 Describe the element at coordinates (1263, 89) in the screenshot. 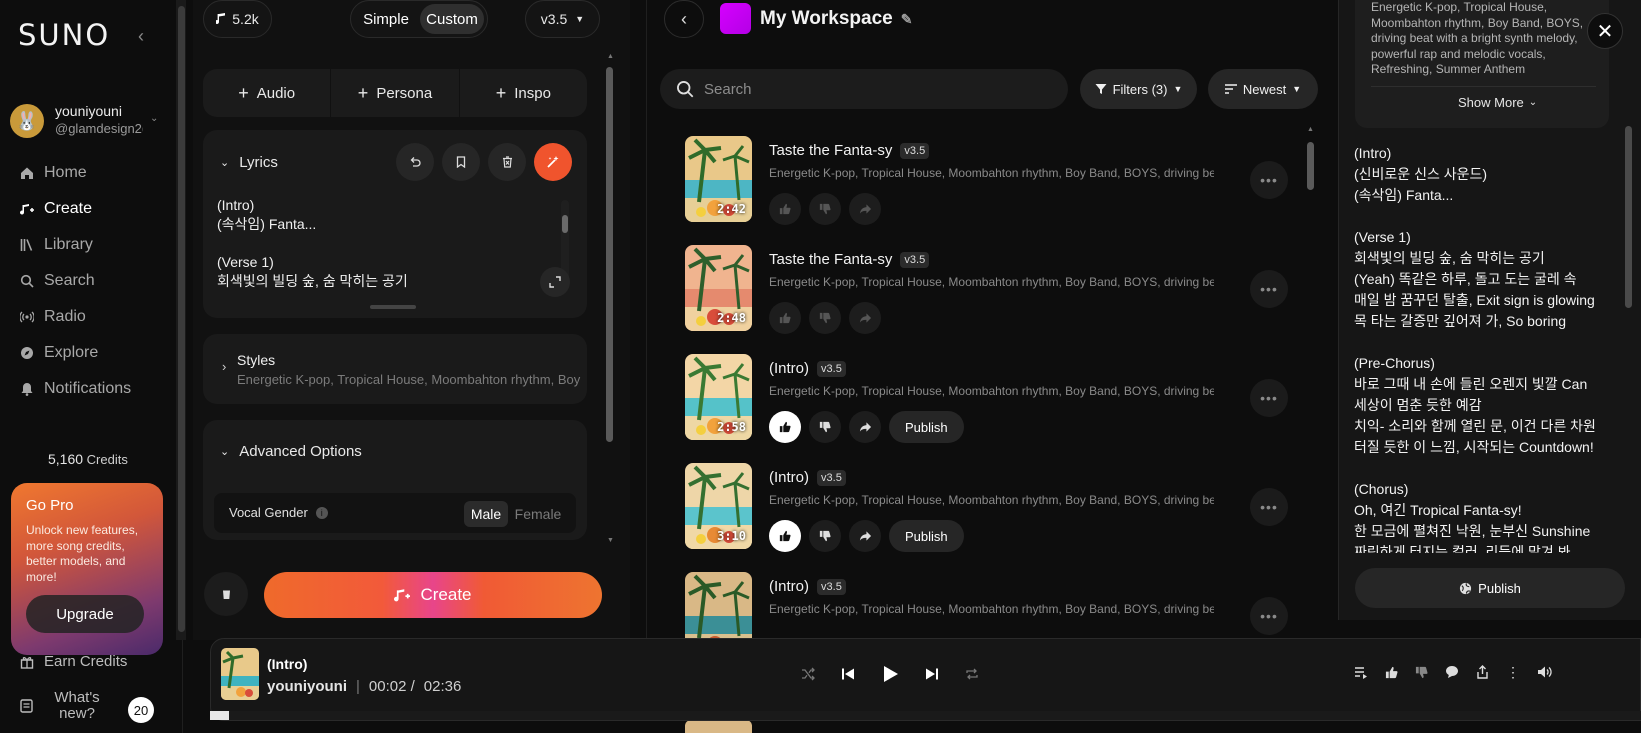

I see `sort-button: Newest ▼` at that location.